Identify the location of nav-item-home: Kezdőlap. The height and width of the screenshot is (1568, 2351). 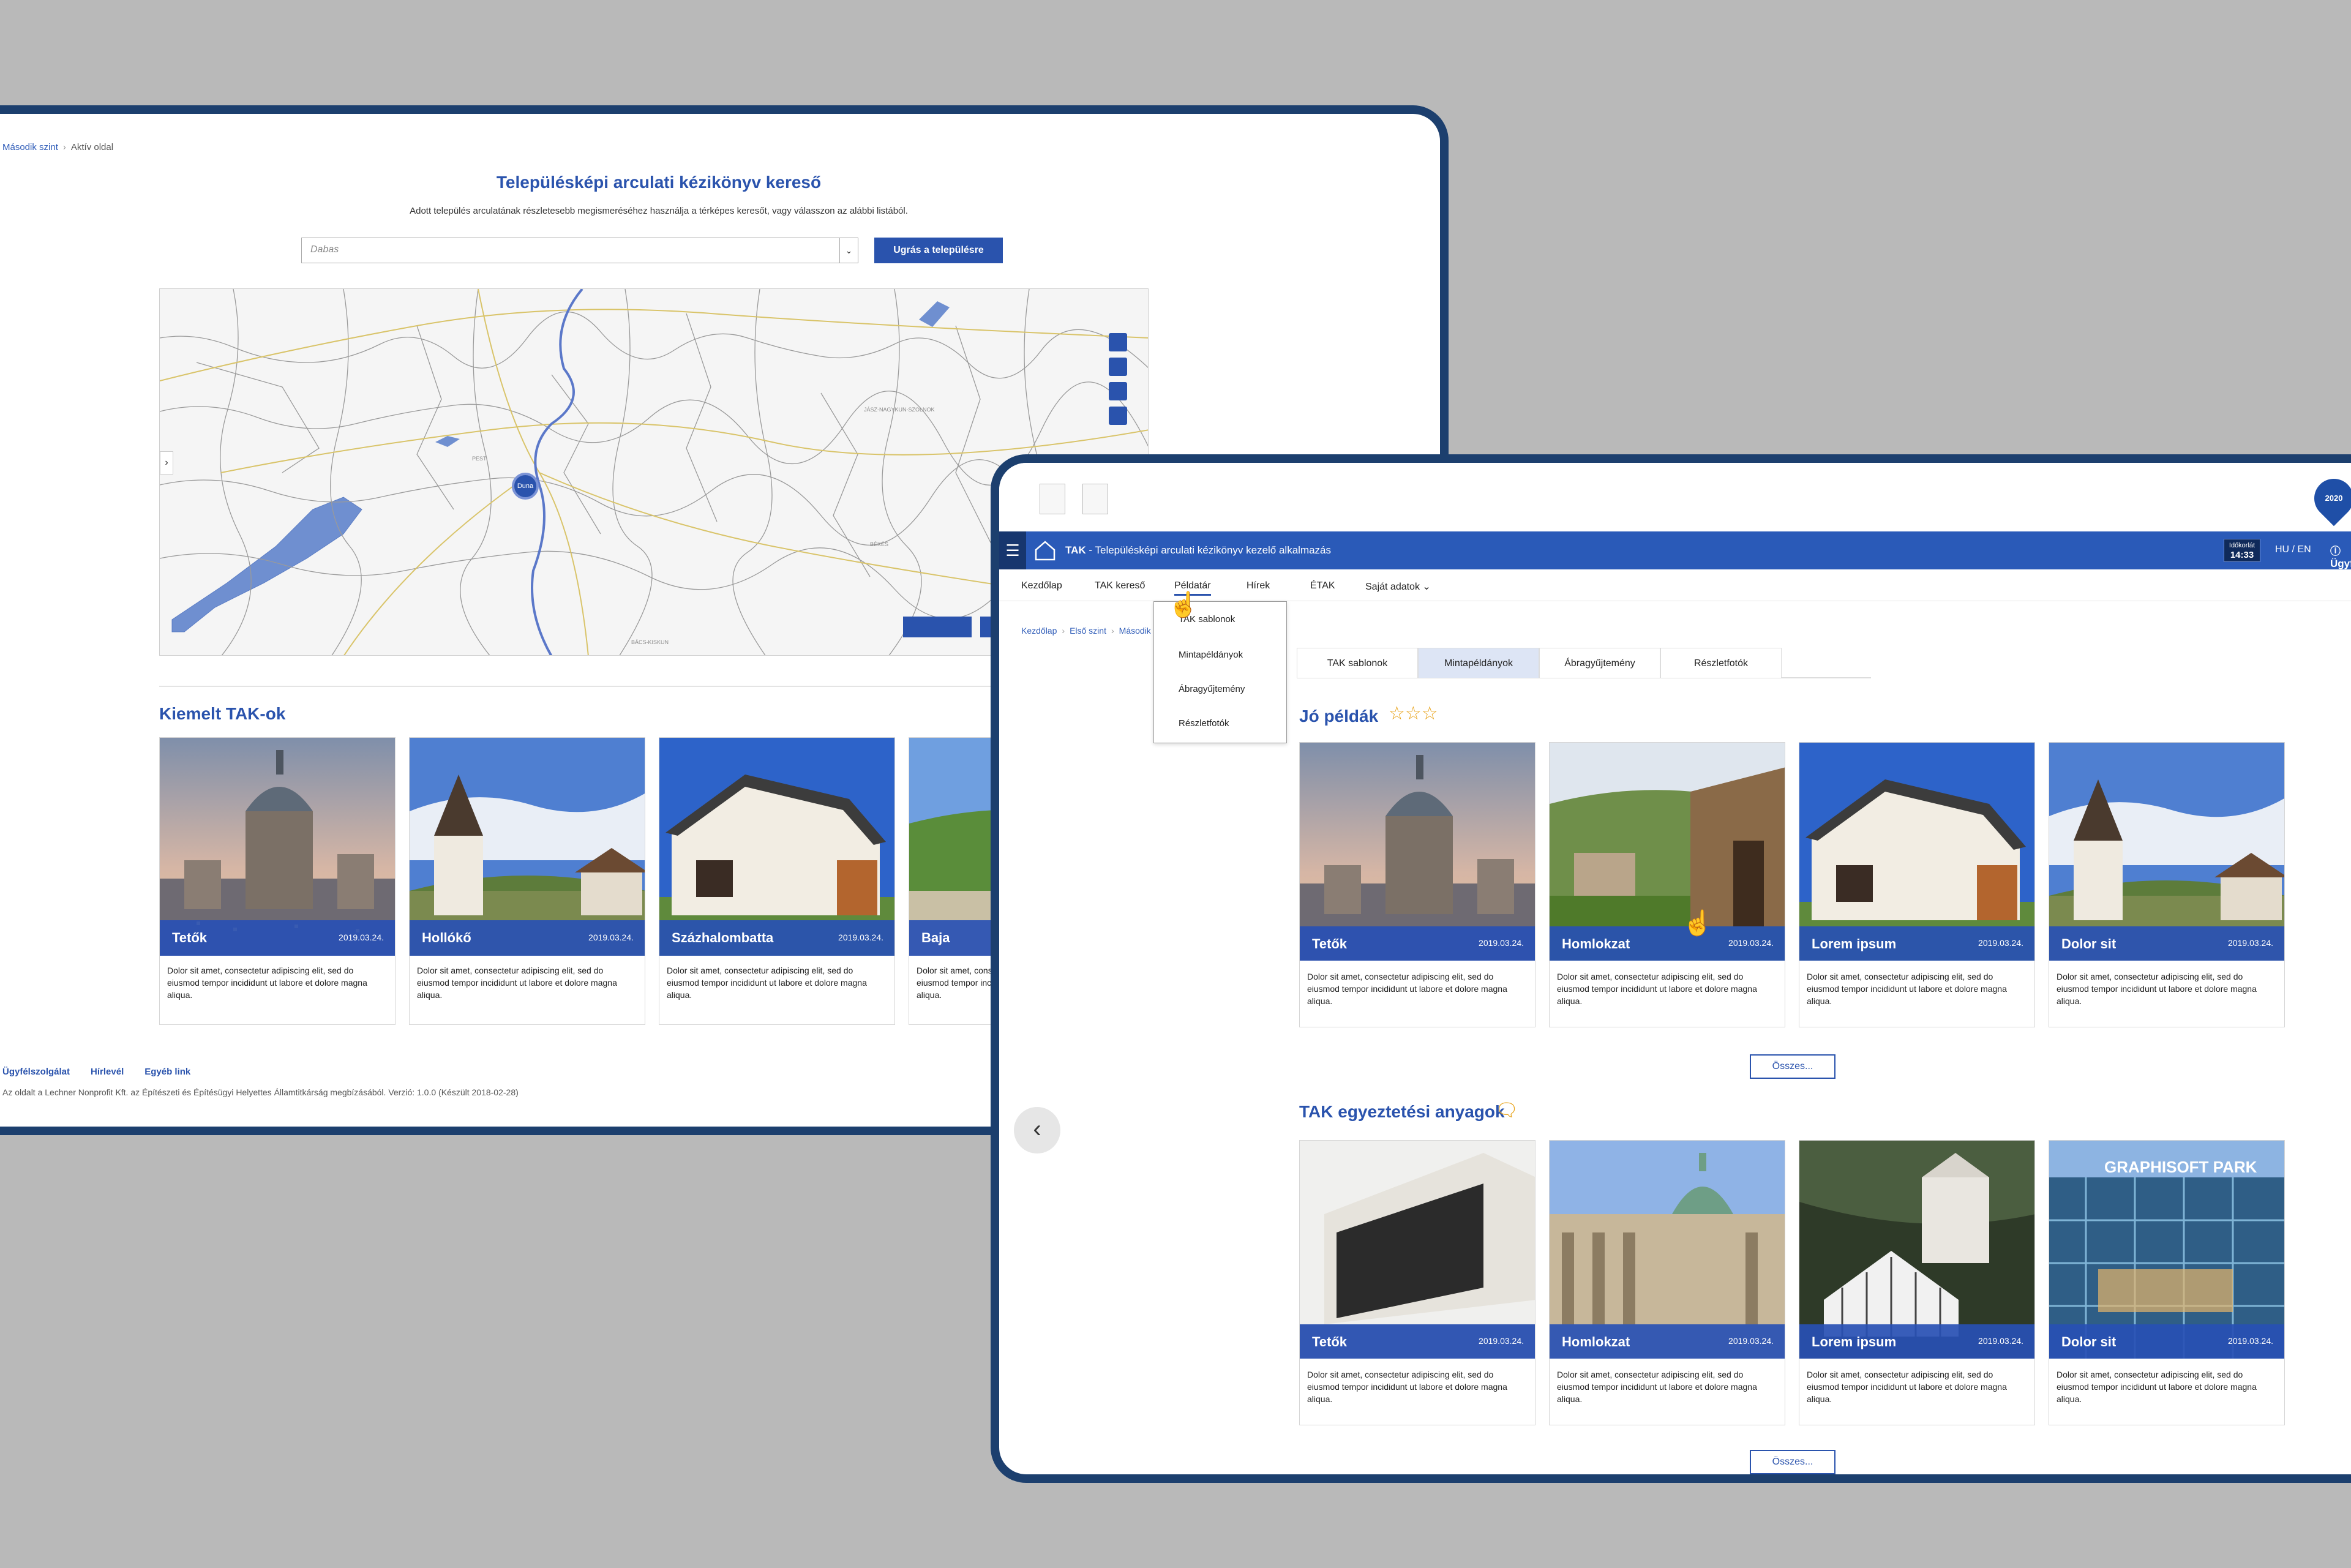
(1041, 585).